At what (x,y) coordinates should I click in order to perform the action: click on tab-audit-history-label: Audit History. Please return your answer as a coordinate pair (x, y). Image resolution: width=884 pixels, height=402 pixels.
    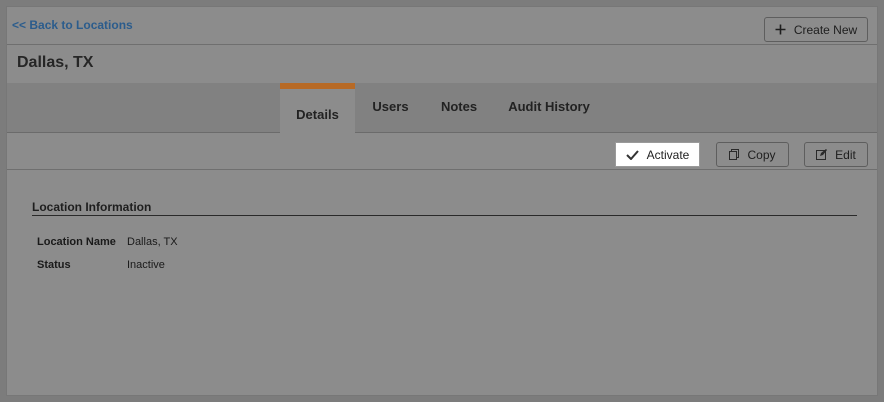
    Looking at the image, I should click on (549, 106).